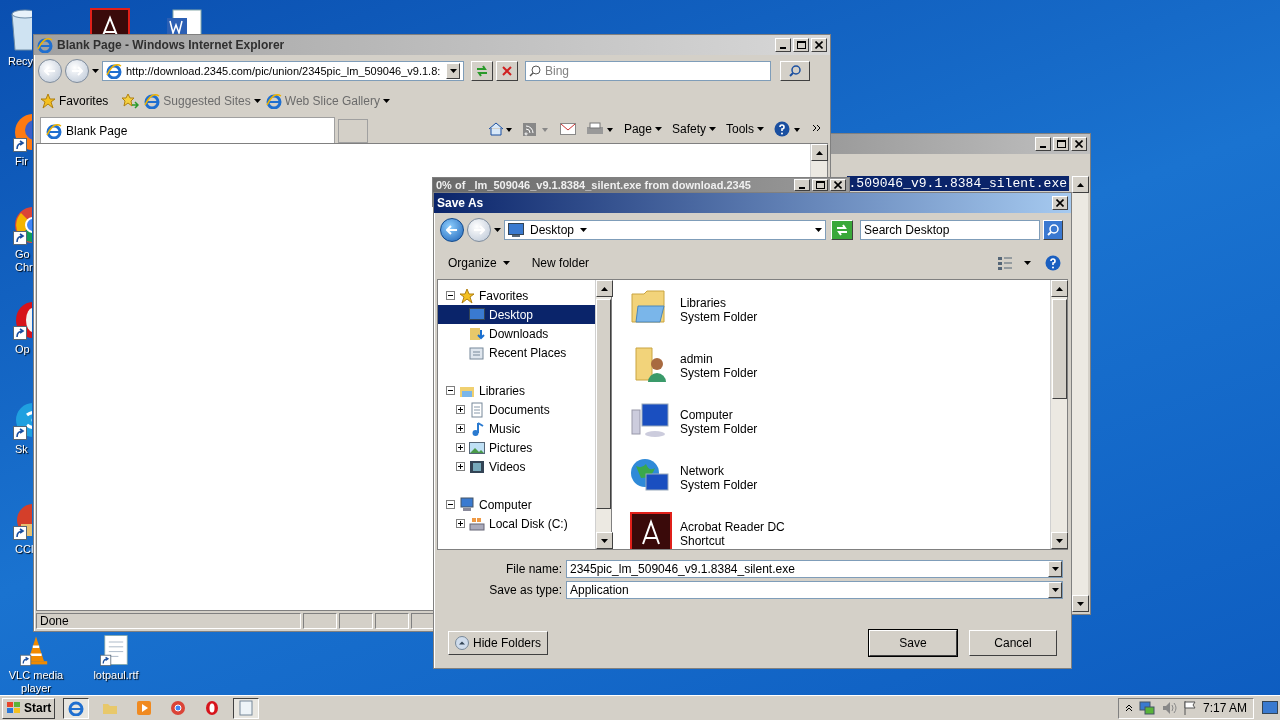  I want to click on location-text: Desktop, so click(552, 230).